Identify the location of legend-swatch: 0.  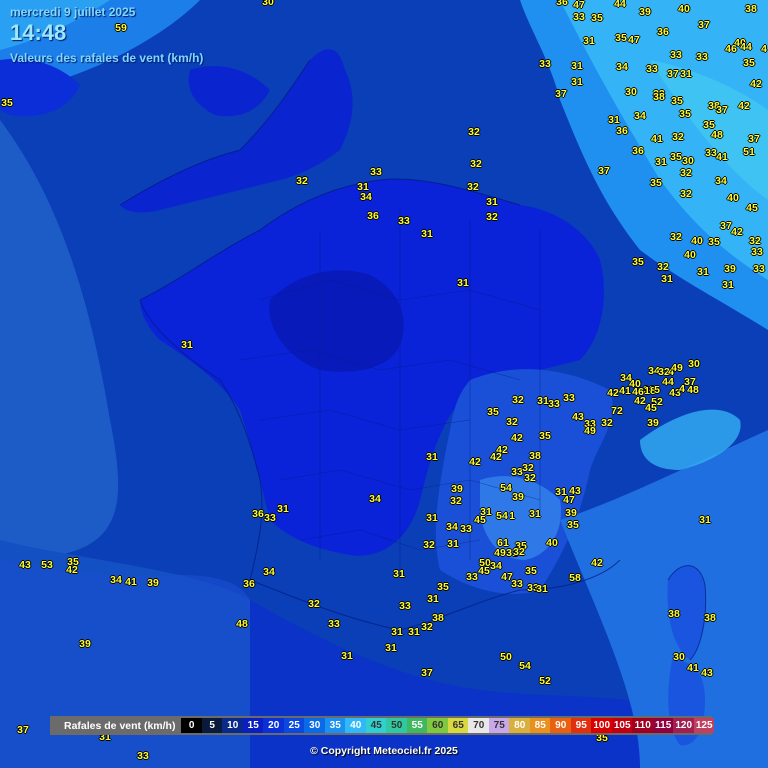
(191, 725).